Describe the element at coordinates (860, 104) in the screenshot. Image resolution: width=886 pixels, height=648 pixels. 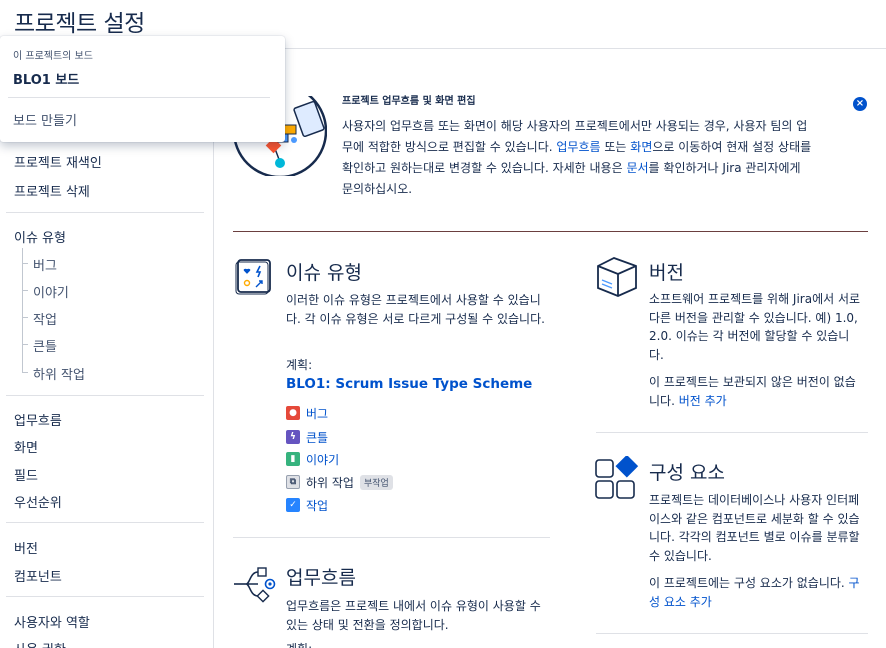
I see `close-icon: ×` at that location.